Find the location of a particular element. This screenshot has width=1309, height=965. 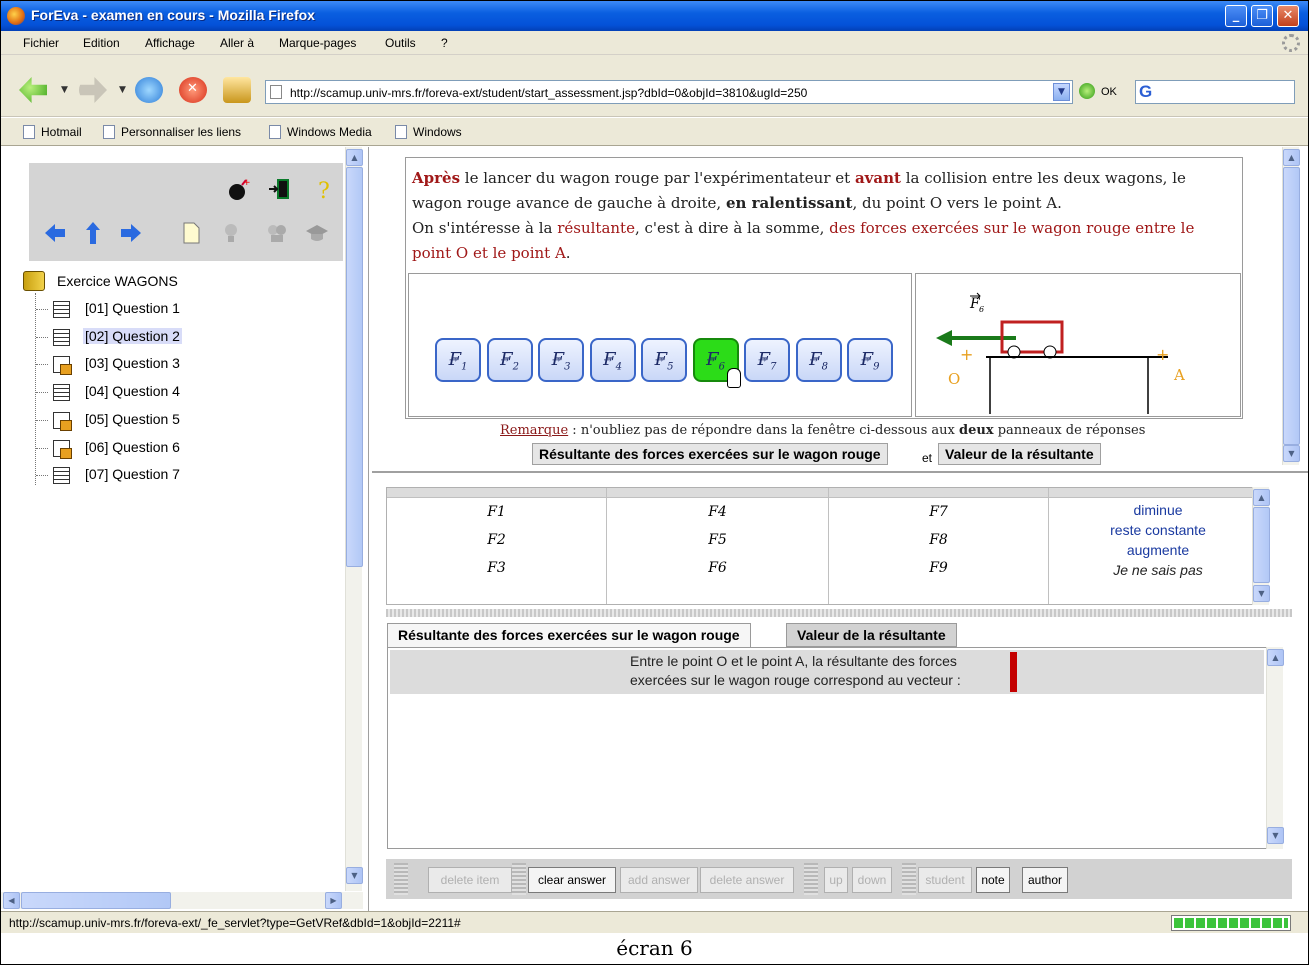

force-button-f9: → F9 is located at coordinates (870, 360).